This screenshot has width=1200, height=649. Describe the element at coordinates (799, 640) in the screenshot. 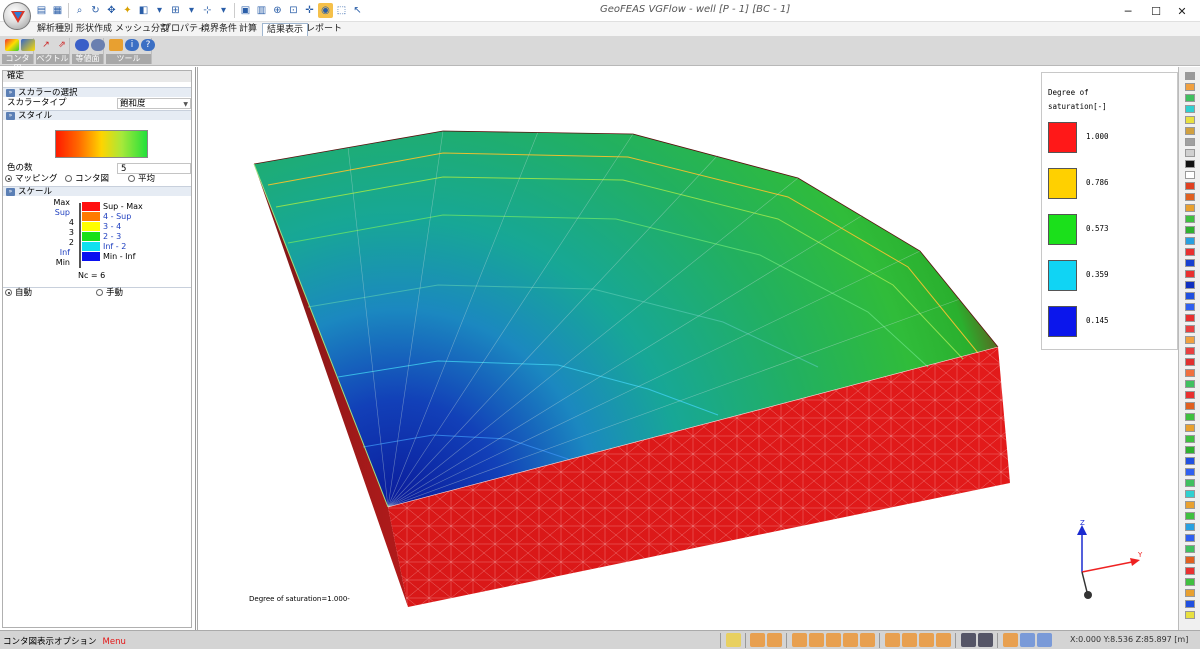

I see `point-icon` at that location.